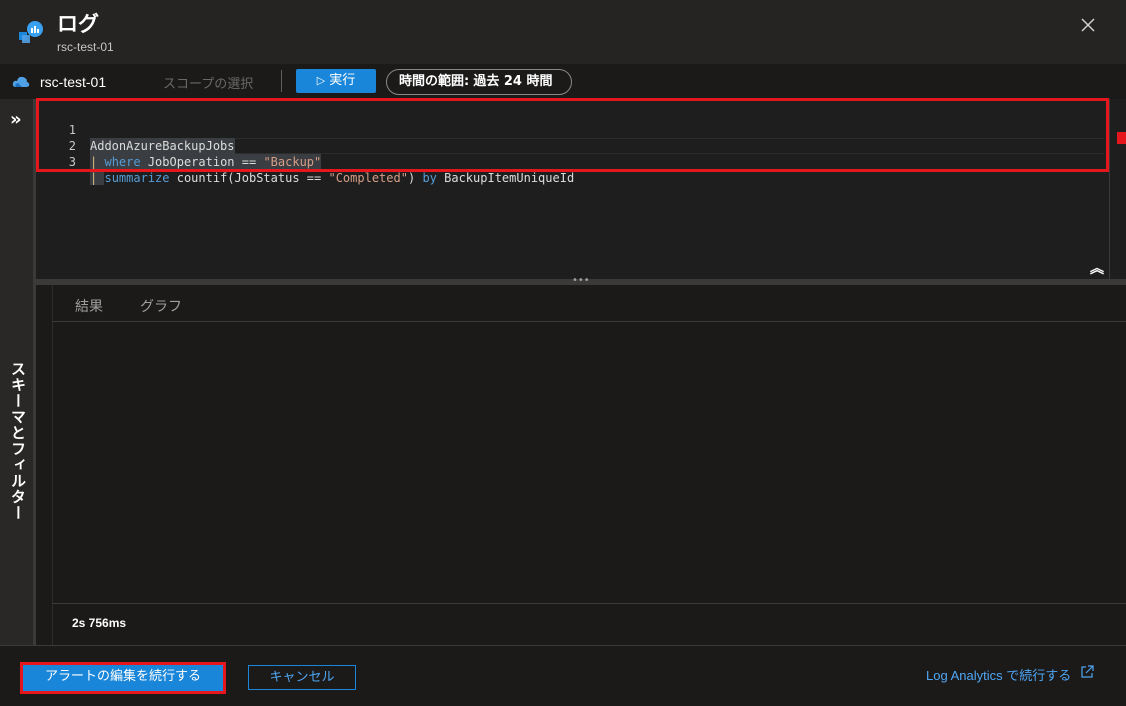 The height and width of the screenshot is (706, 1126). I want to click on continue-editing-alert-button: アラートの編集を続行する, so click(123, 677).